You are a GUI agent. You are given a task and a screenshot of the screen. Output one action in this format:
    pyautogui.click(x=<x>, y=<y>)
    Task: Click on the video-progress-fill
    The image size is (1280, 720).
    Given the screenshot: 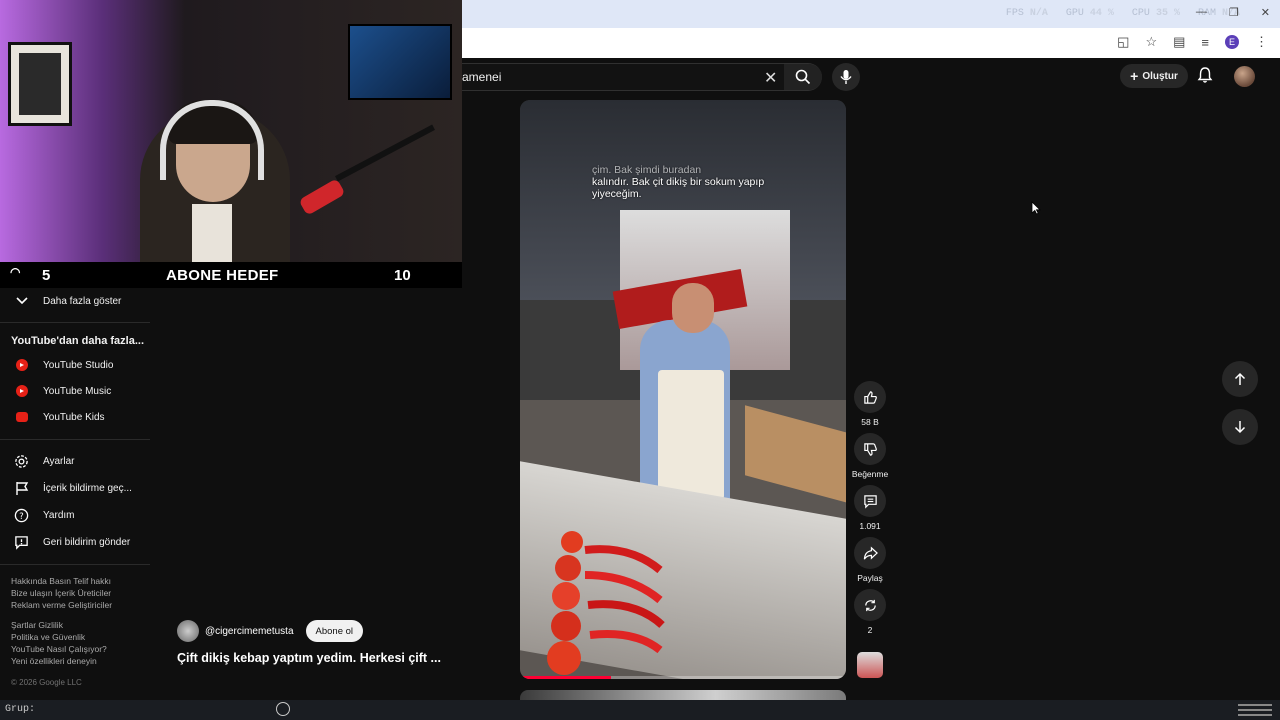 What is the action you would take?
    pyautogui.click(x=566, y=677)
    